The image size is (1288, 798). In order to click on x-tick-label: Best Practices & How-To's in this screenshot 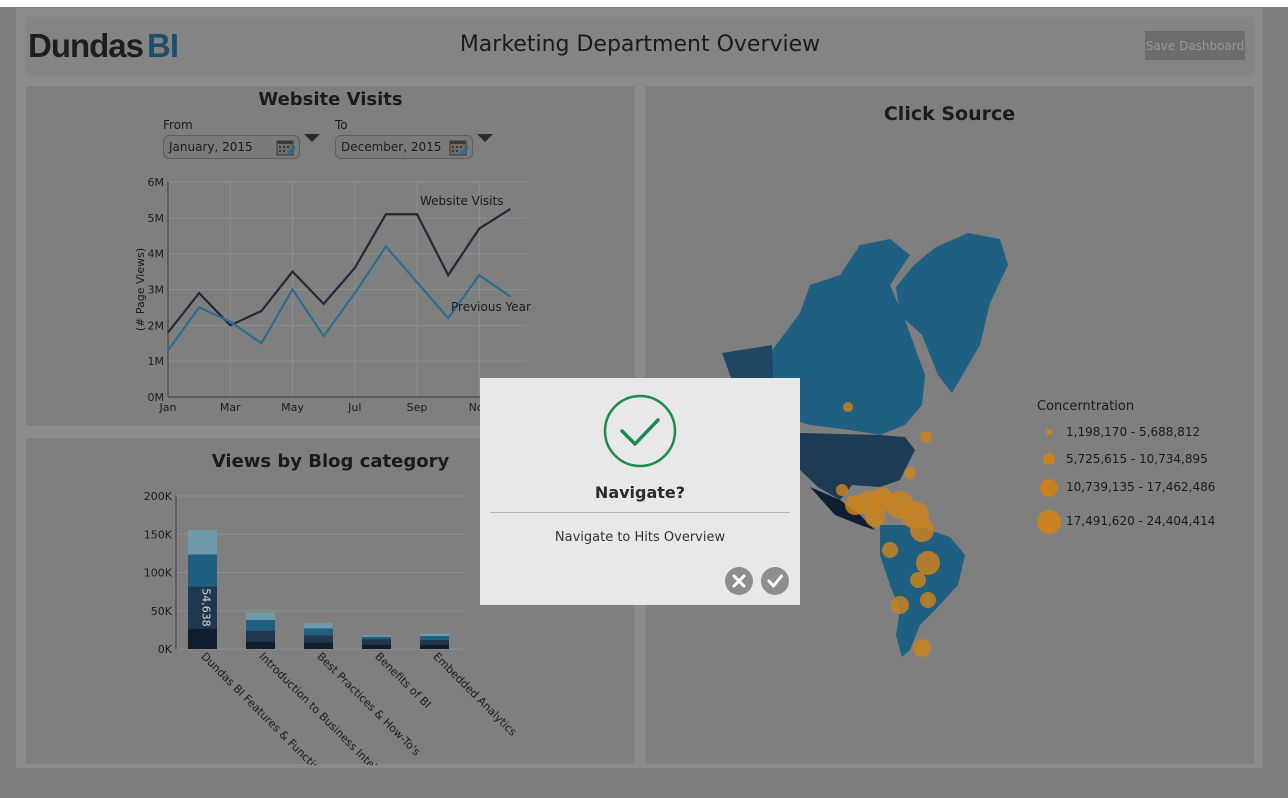, I will do `click(368, 704)`.